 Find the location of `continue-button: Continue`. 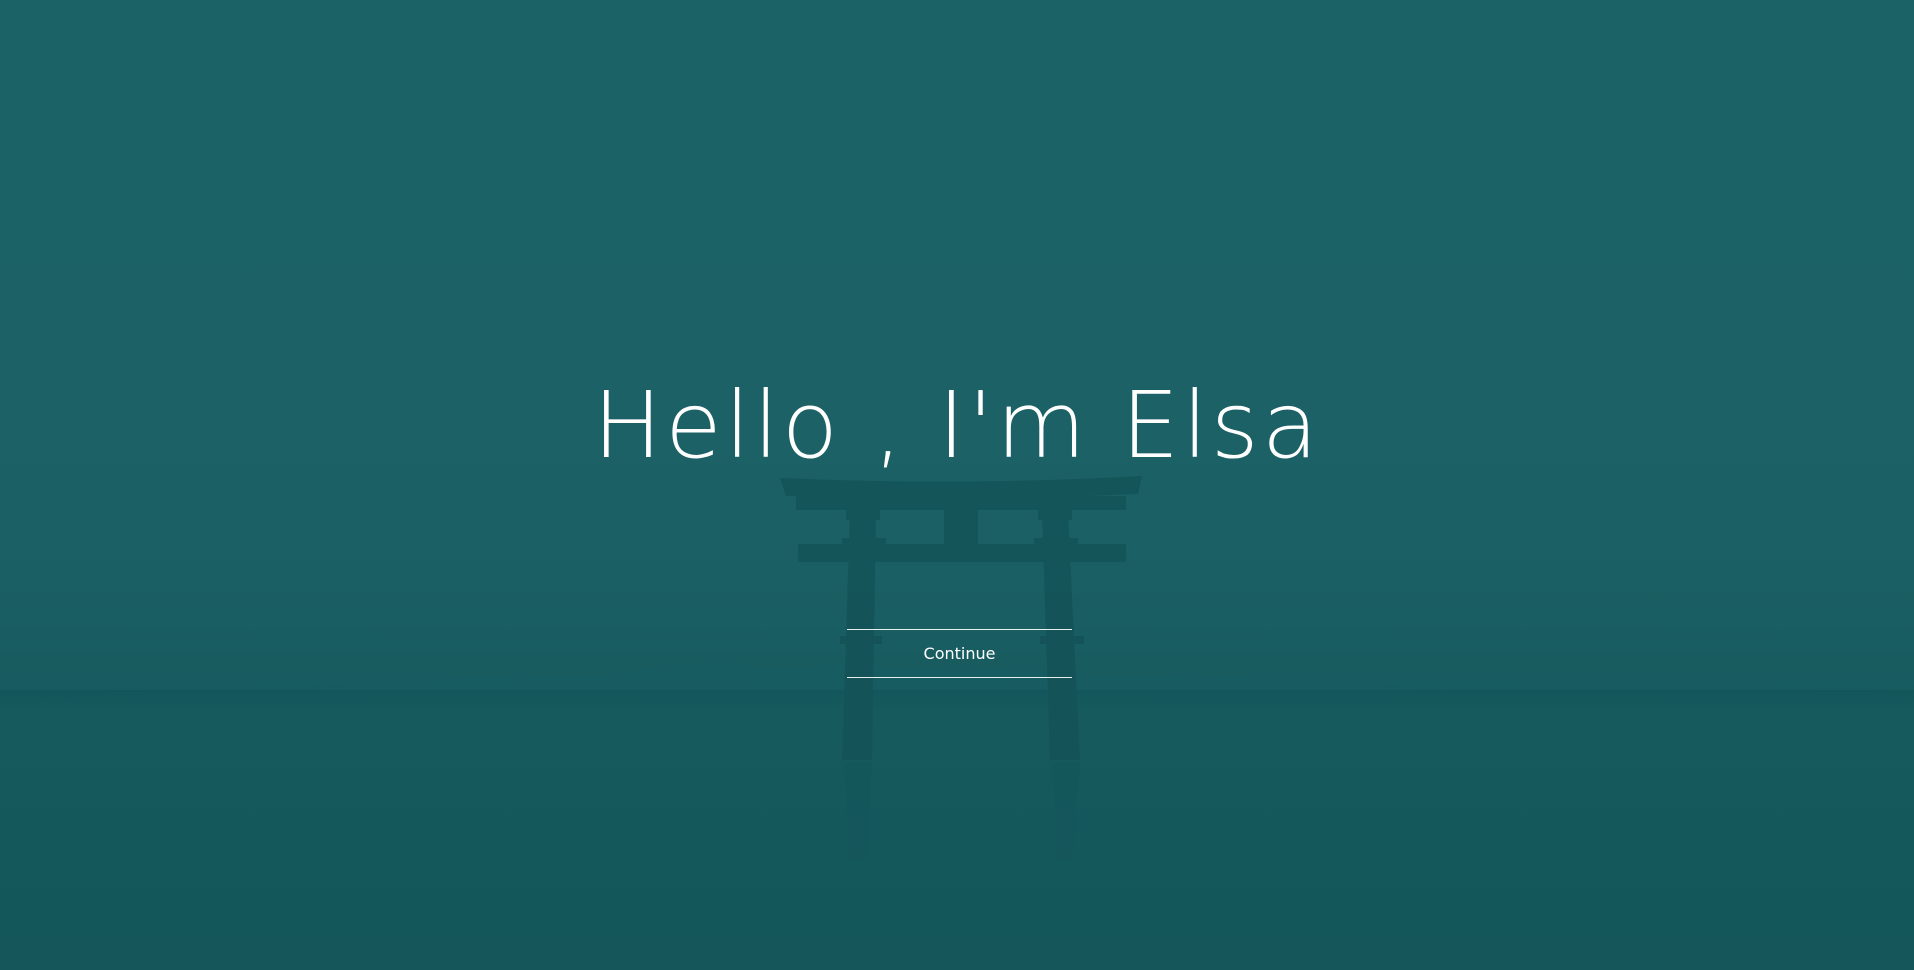

continue-button: Continue is located at coordinates (959, 653).